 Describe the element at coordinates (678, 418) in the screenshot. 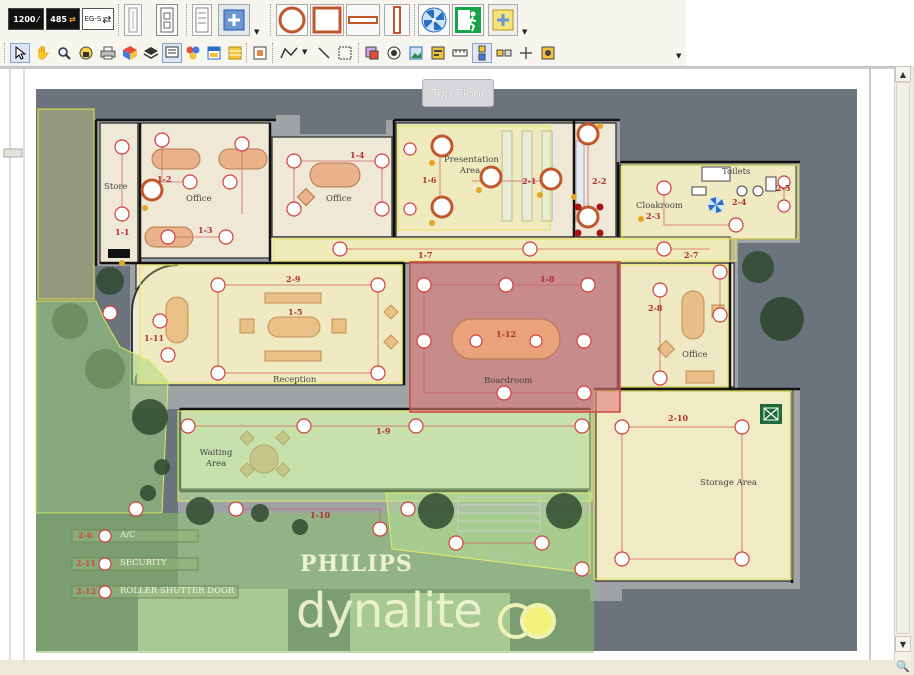

I see `channel-2-10: 2-10` at that location.